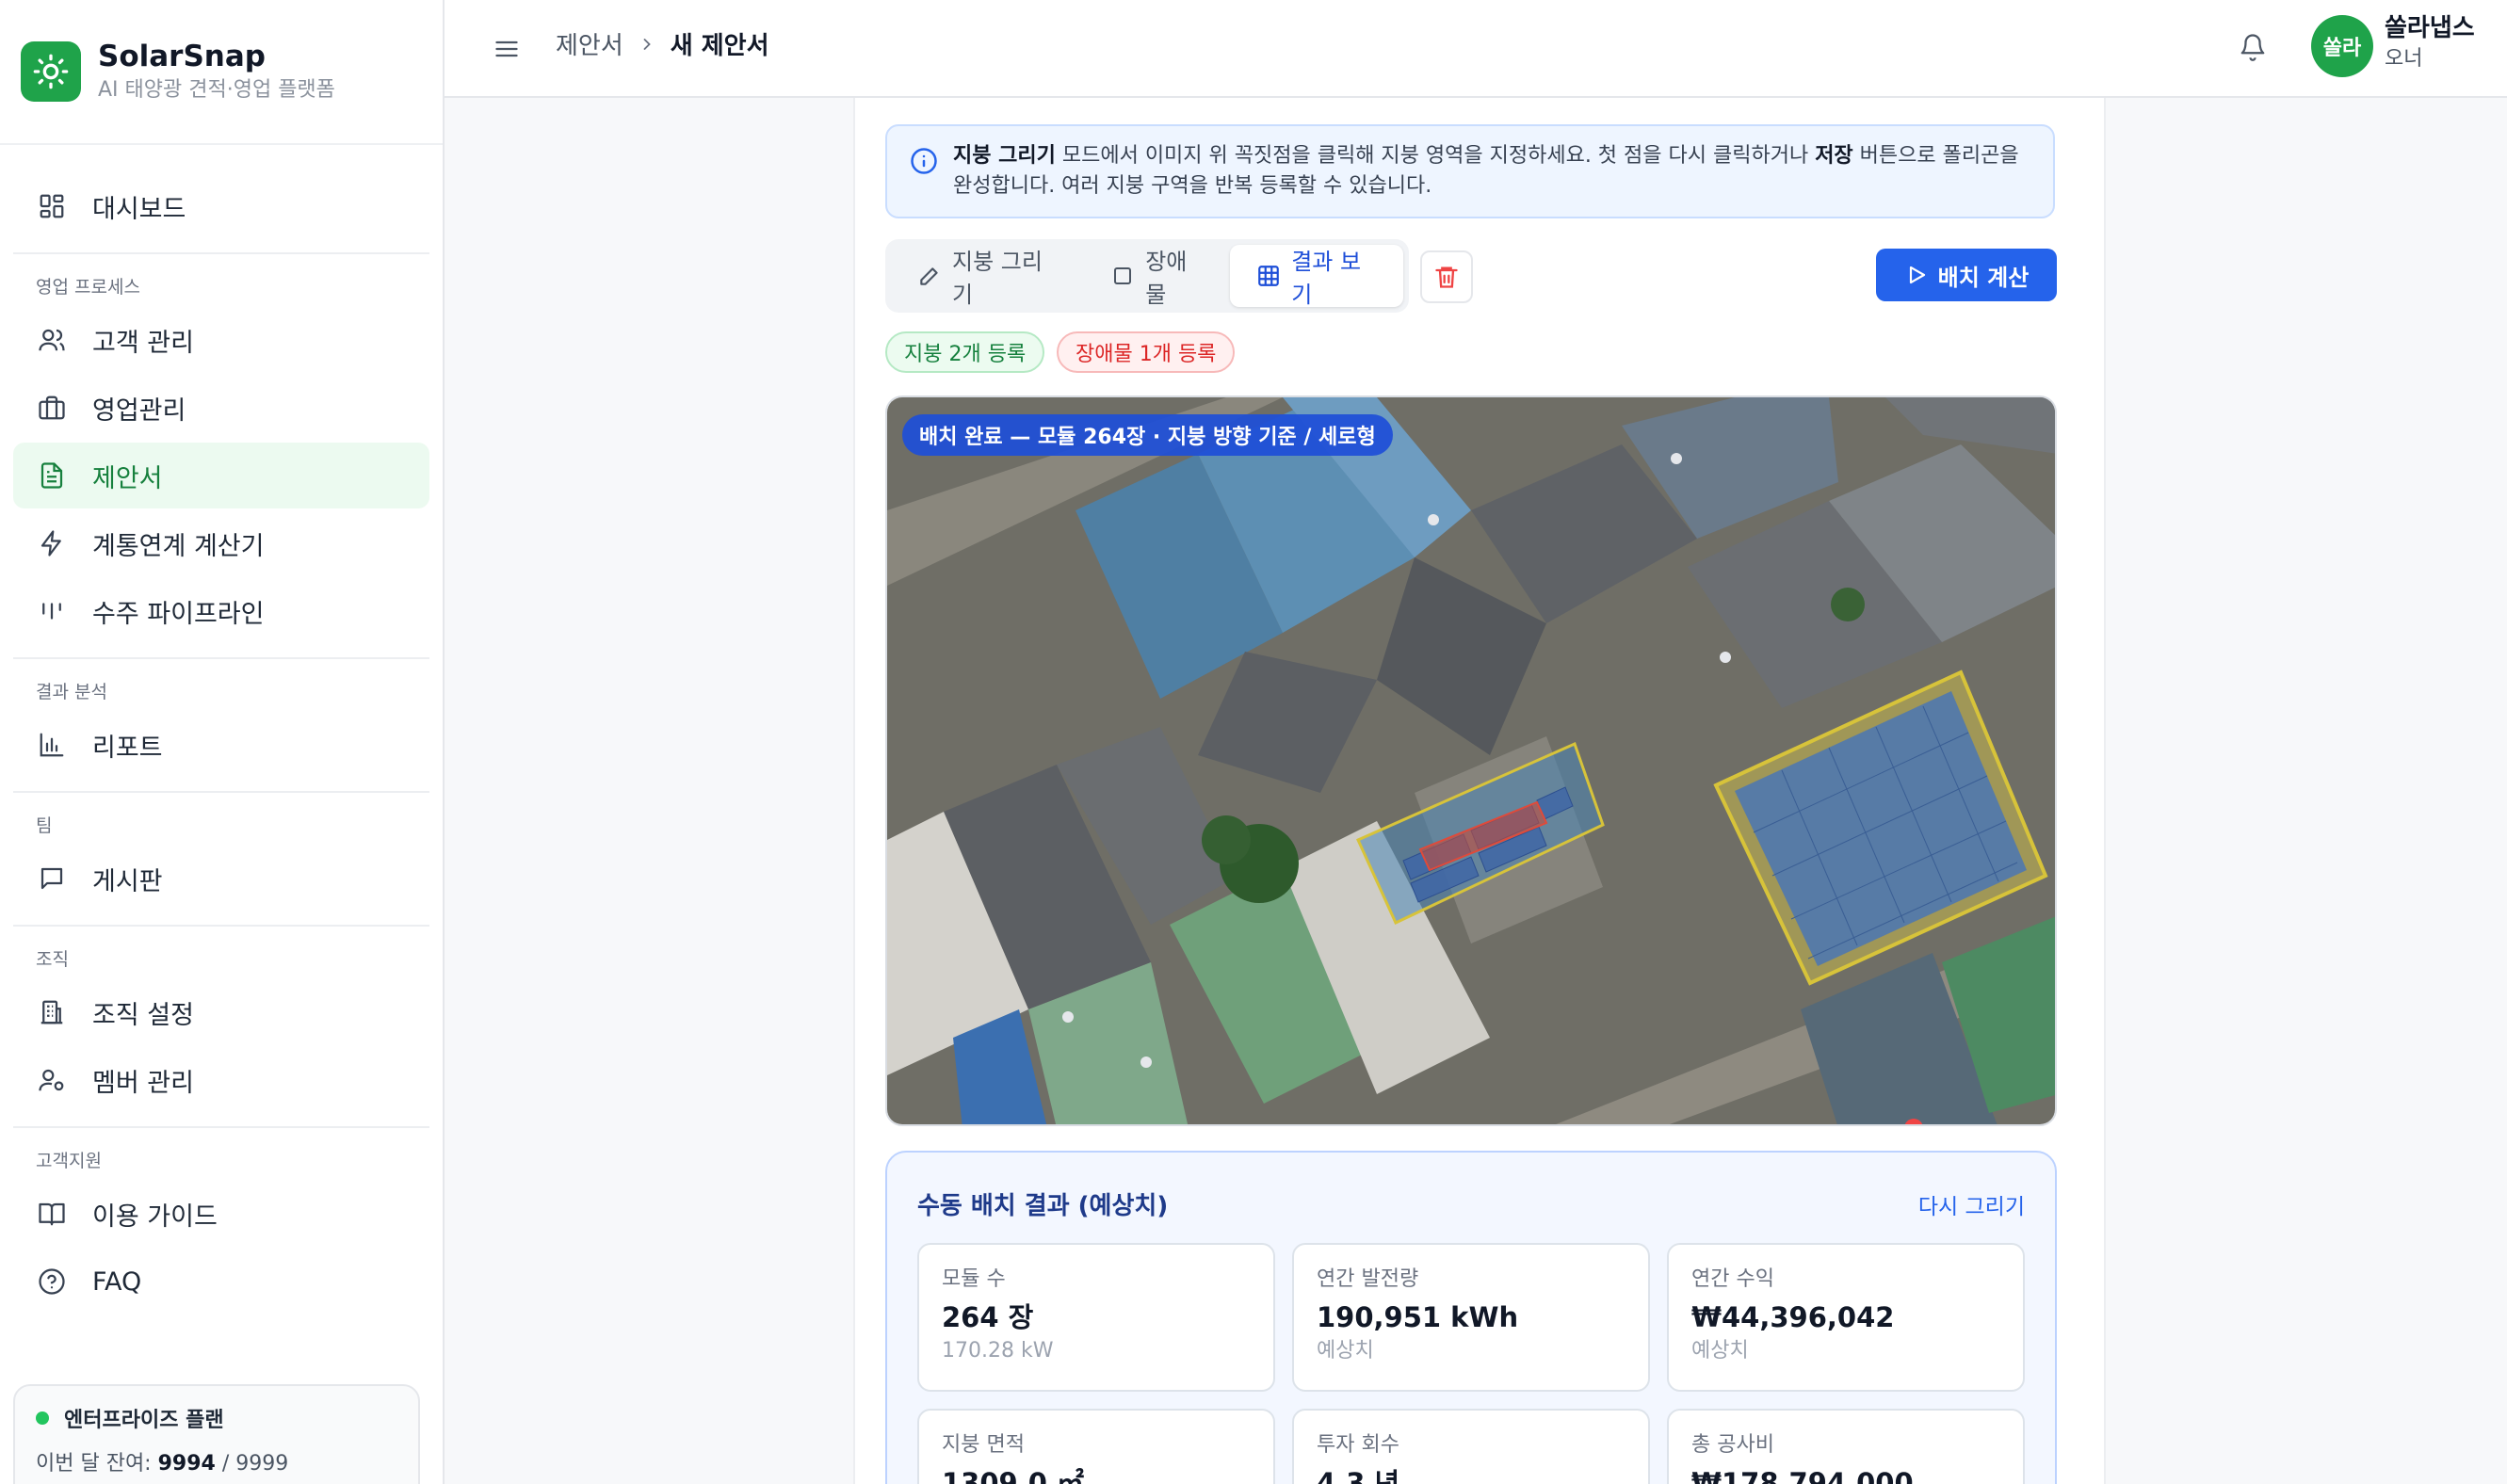 This screenshot has height=1484, width=2507. Describe the element at coordinates (647, 44) in the screenshot. I see `chevron-right-icon` at that location.